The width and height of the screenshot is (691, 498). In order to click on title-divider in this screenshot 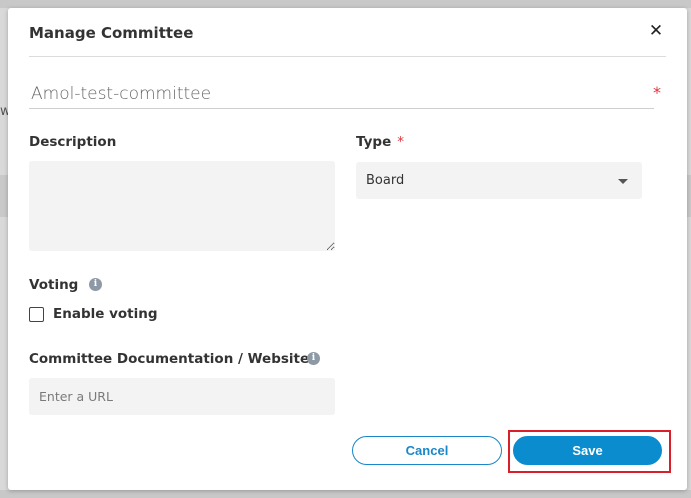, I will do `click(347, 56)`.